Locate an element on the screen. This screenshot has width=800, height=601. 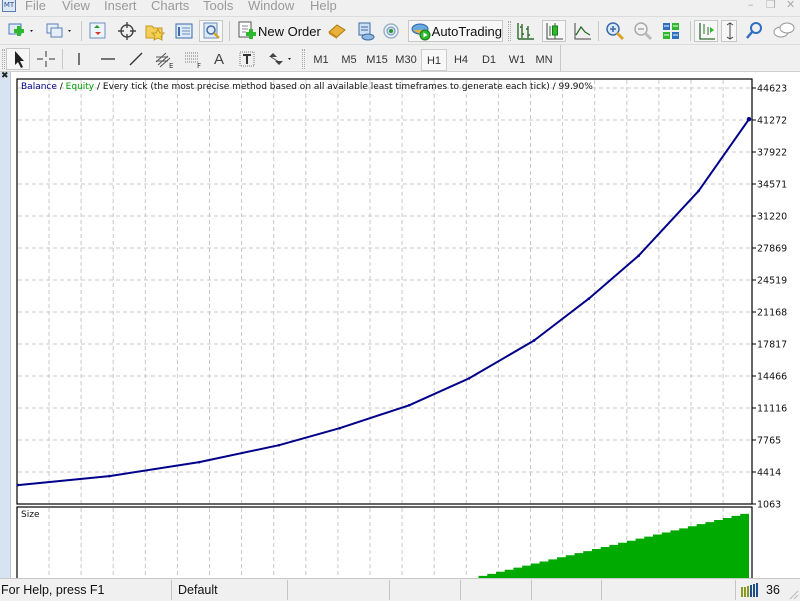
size-subchart-label: Size is located at coordinates (30, 515).